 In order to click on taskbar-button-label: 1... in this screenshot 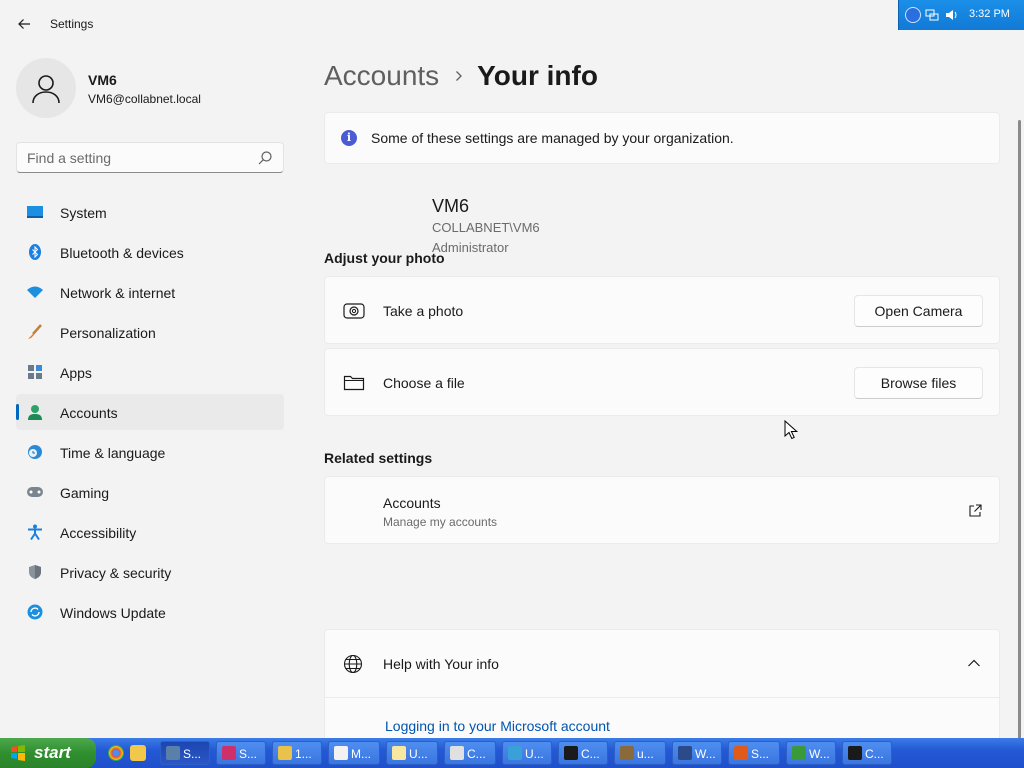, I will do `click(303, 754)`.